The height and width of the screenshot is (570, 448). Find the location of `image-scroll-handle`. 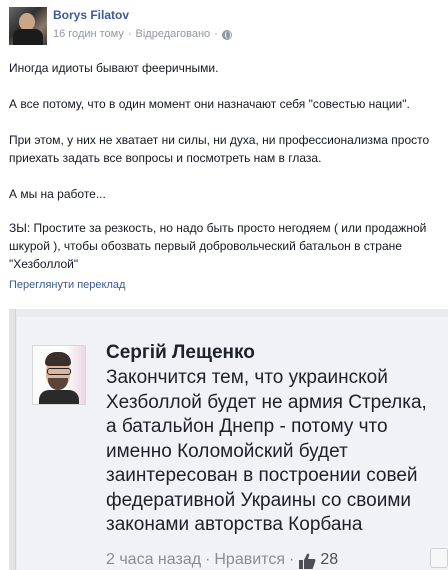

image-scroll-handle is located at coordinates (439, 558).